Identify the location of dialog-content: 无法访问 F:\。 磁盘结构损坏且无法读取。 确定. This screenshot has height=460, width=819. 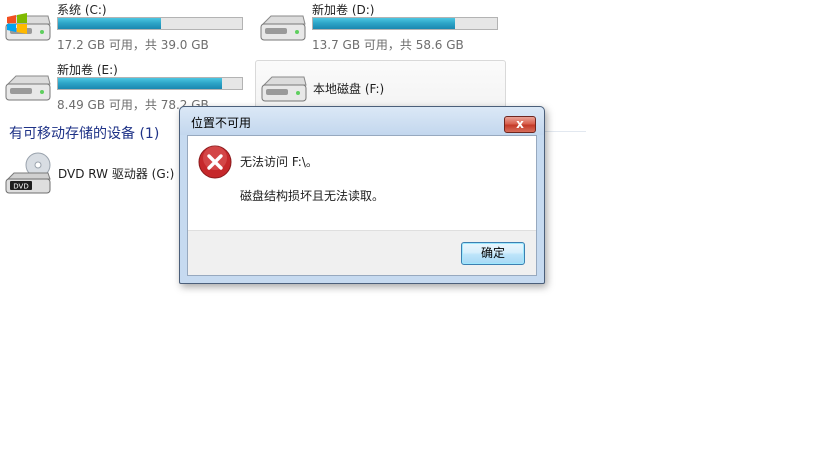
(362, 205).